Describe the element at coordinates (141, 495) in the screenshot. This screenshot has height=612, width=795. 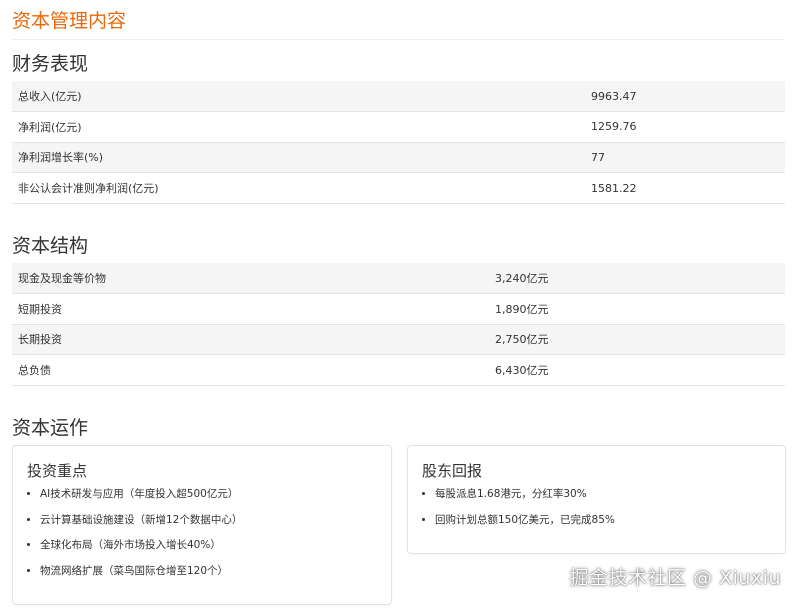
I see `list-item: AI技术研发与应用（年度投入超500亿元）` at that location.